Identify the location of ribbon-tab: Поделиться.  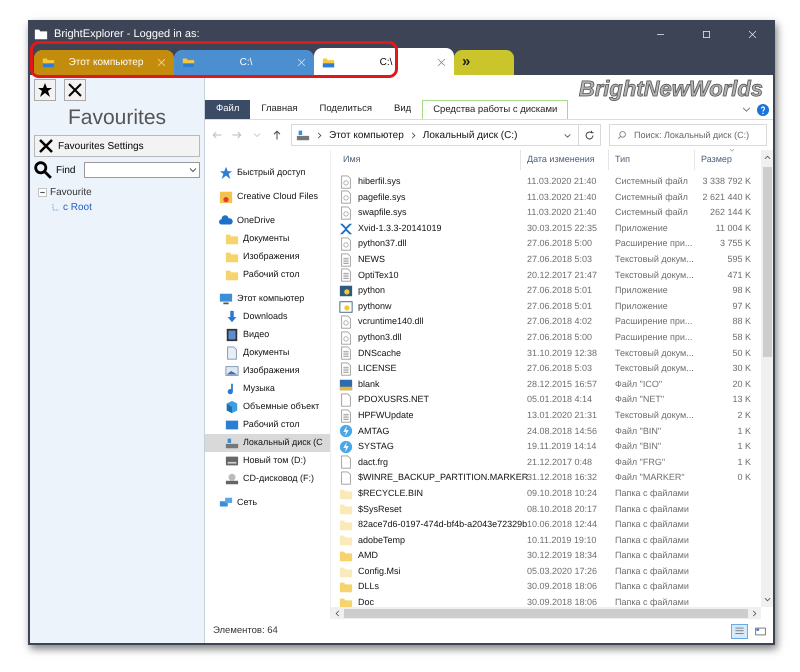
(345, 109).